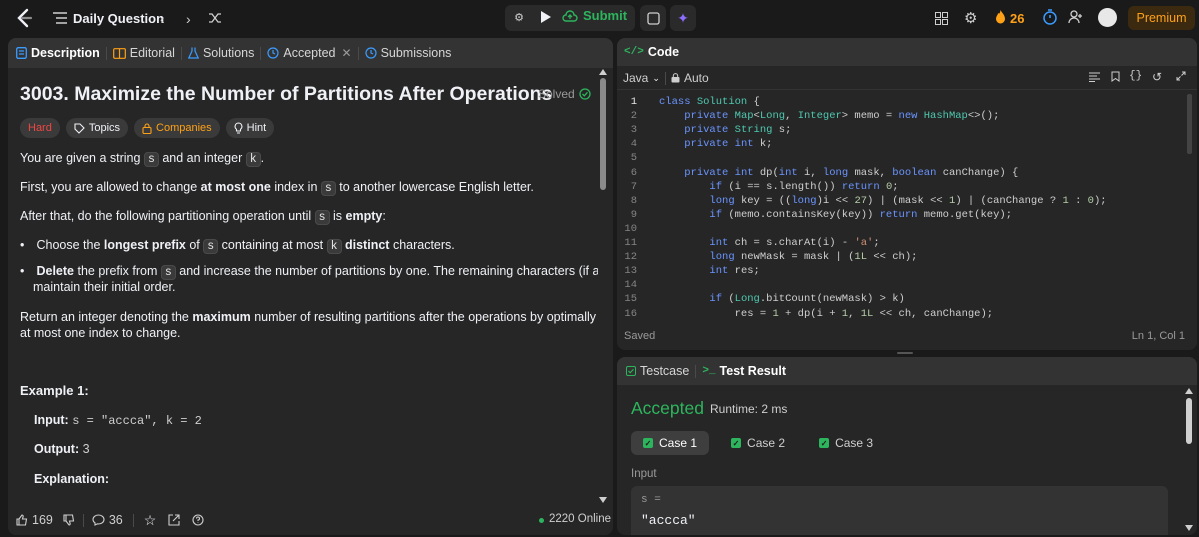 The width and height of the screenshot is (1199, 537). I want to click on topics-tag: Topics, so click(97, 128).